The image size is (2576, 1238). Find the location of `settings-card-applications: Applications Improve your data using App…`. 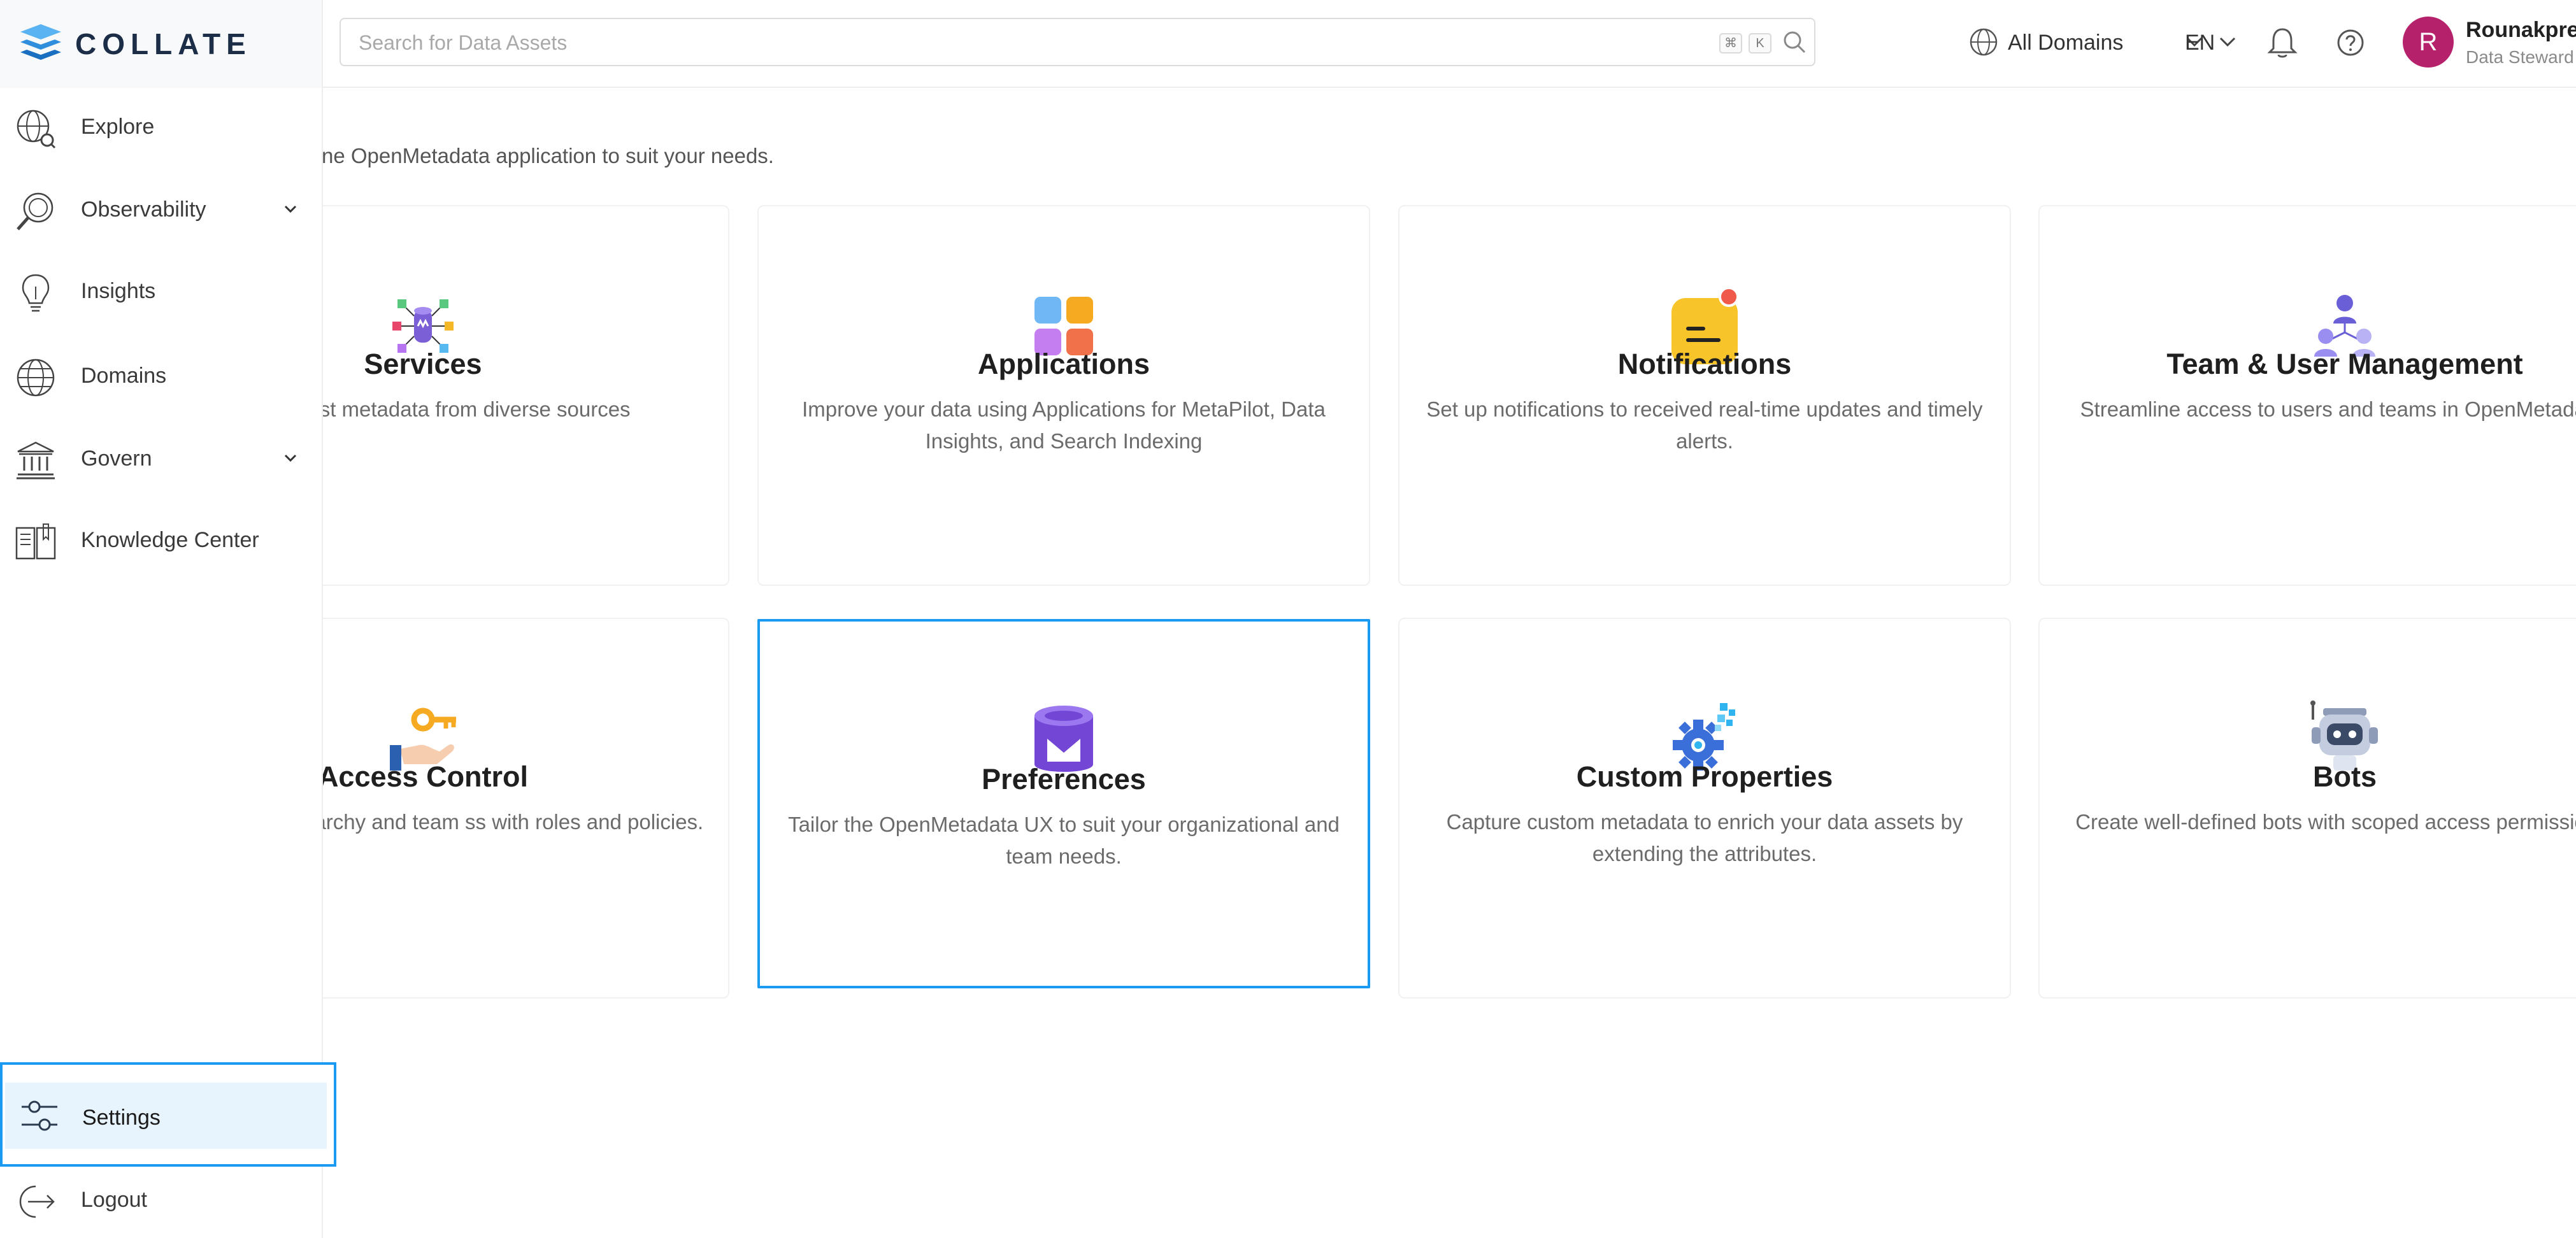

settings-card-applications: Applications Improve your data using App… is located at coordinates (1063, 395).